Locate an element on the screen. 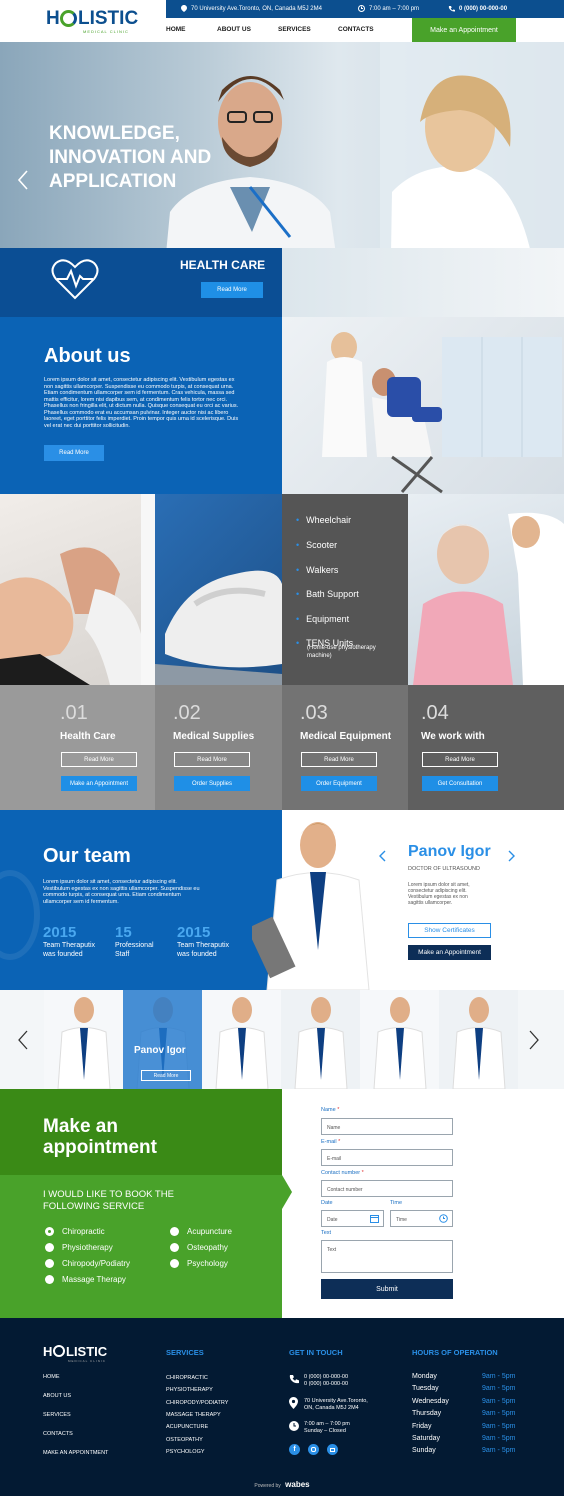  nav-services: SERVICES is located at coordinates (294, 29).